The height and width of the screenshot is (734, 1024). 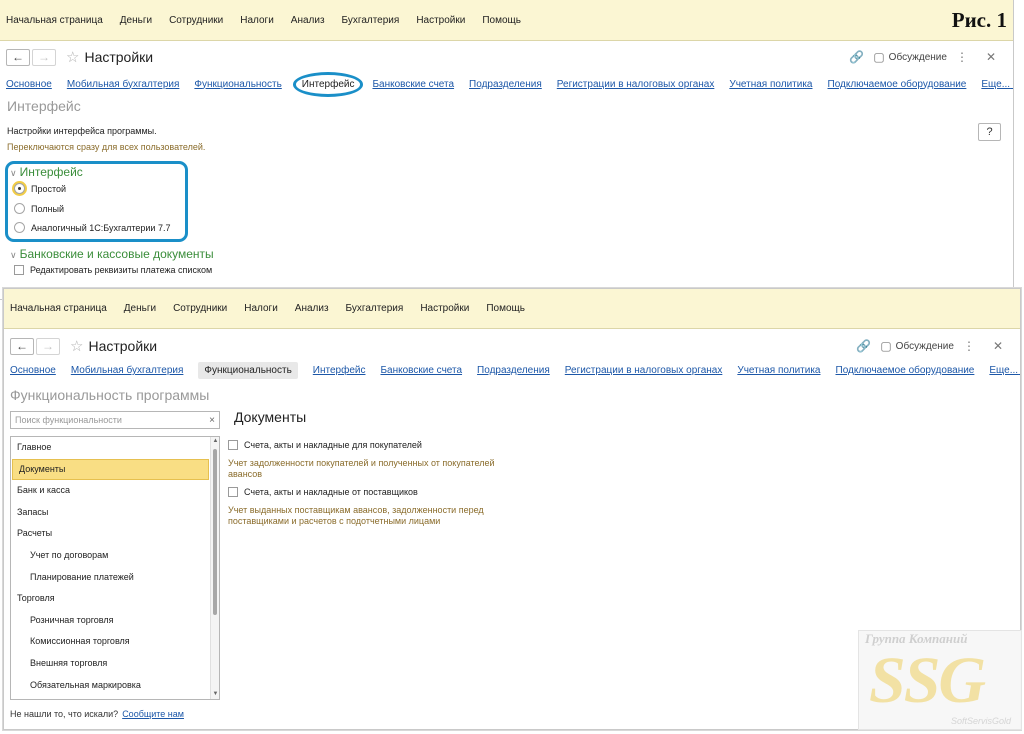 I want to click on checkbox-edit-payment-list: Редактировать реквизиты платежа списком, so click(x=113, y=270).